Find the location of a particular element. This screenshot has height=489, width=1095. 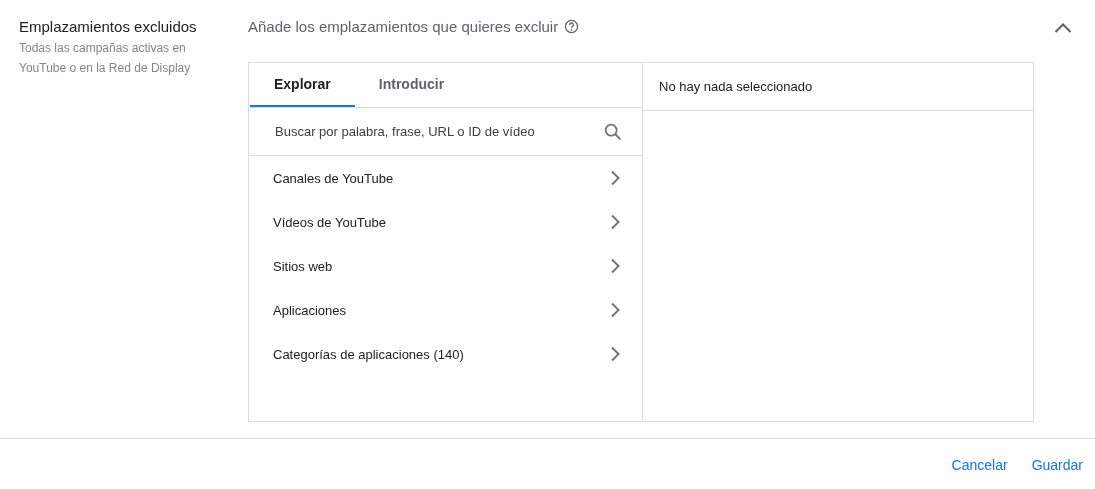

category-item: Vídeos de YouTube is located at coordinates (445, 222).